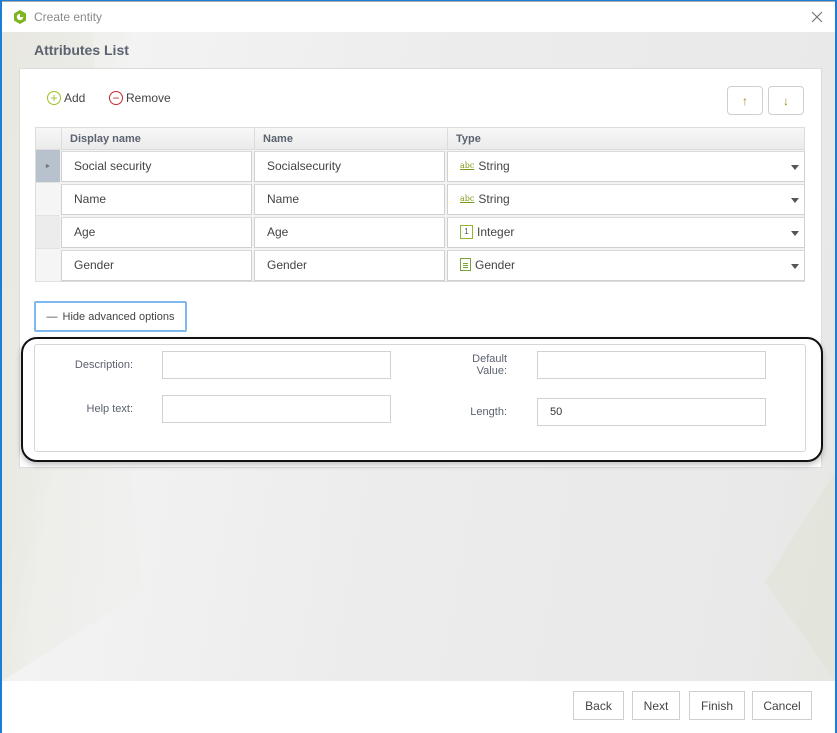  Describe the element at coordinates (465, 265) in the screenshot. I see `enumeration-icon` at that location.